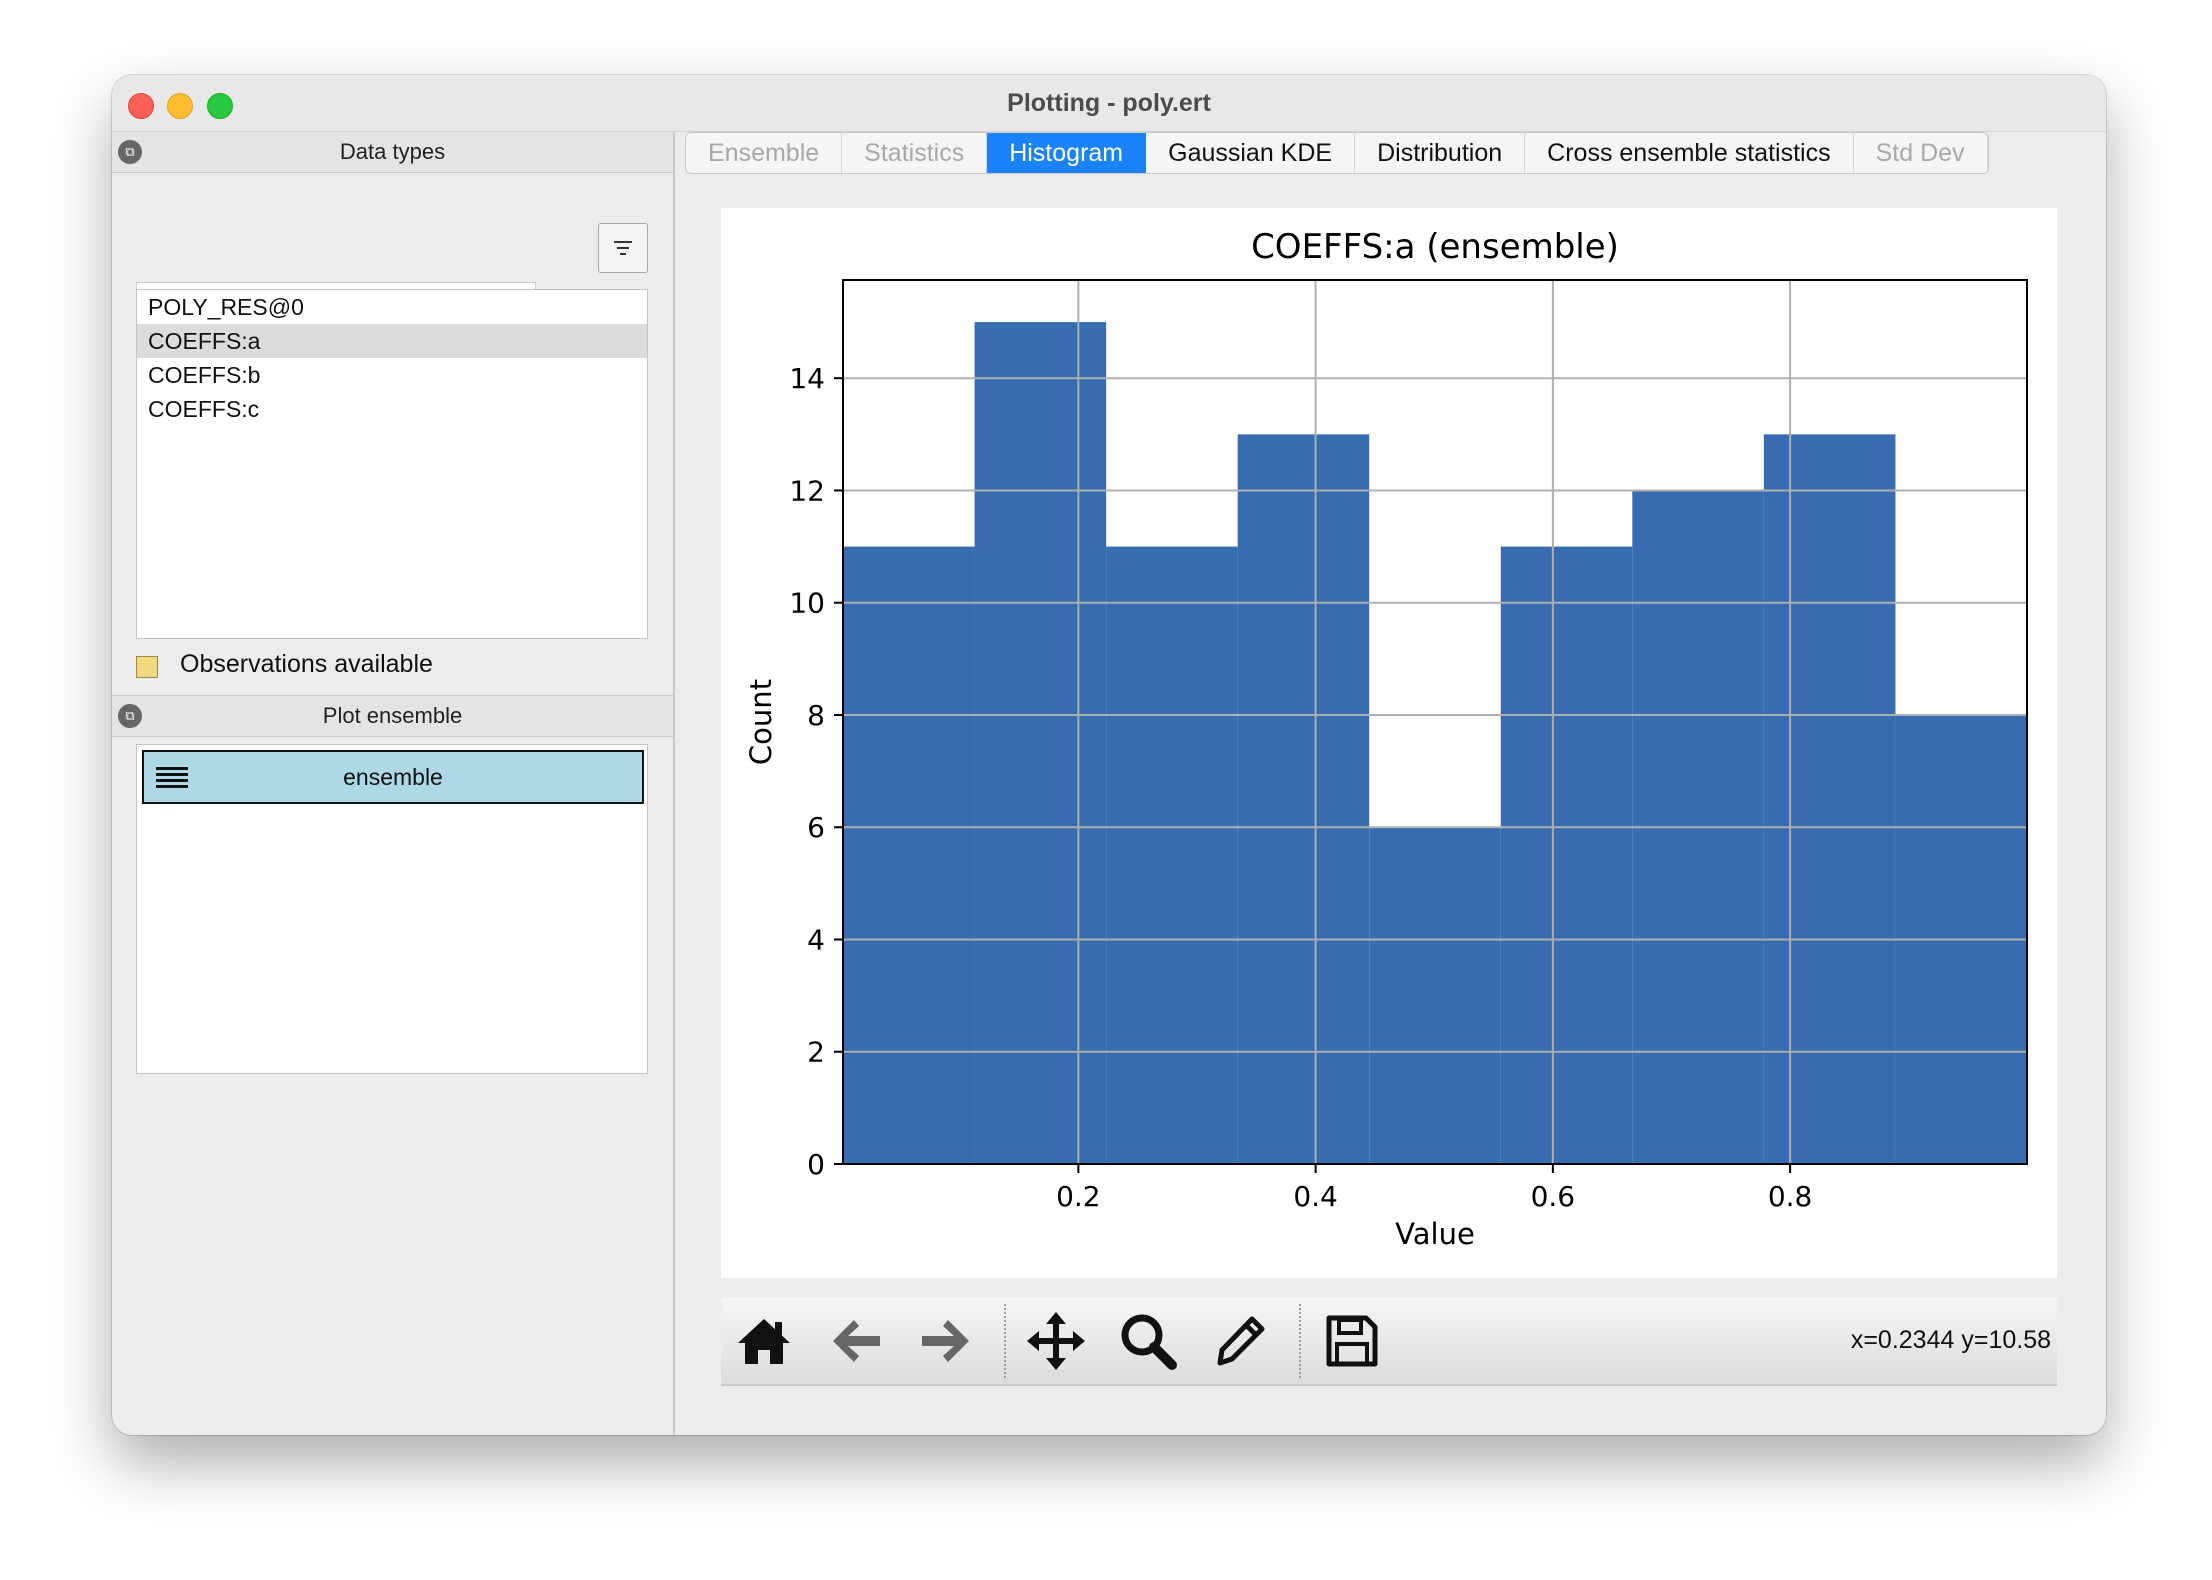 The width and height of the screenshot is (2212, 1580). I want to click on list-item: POLY_RES@0, so click(392, 307).